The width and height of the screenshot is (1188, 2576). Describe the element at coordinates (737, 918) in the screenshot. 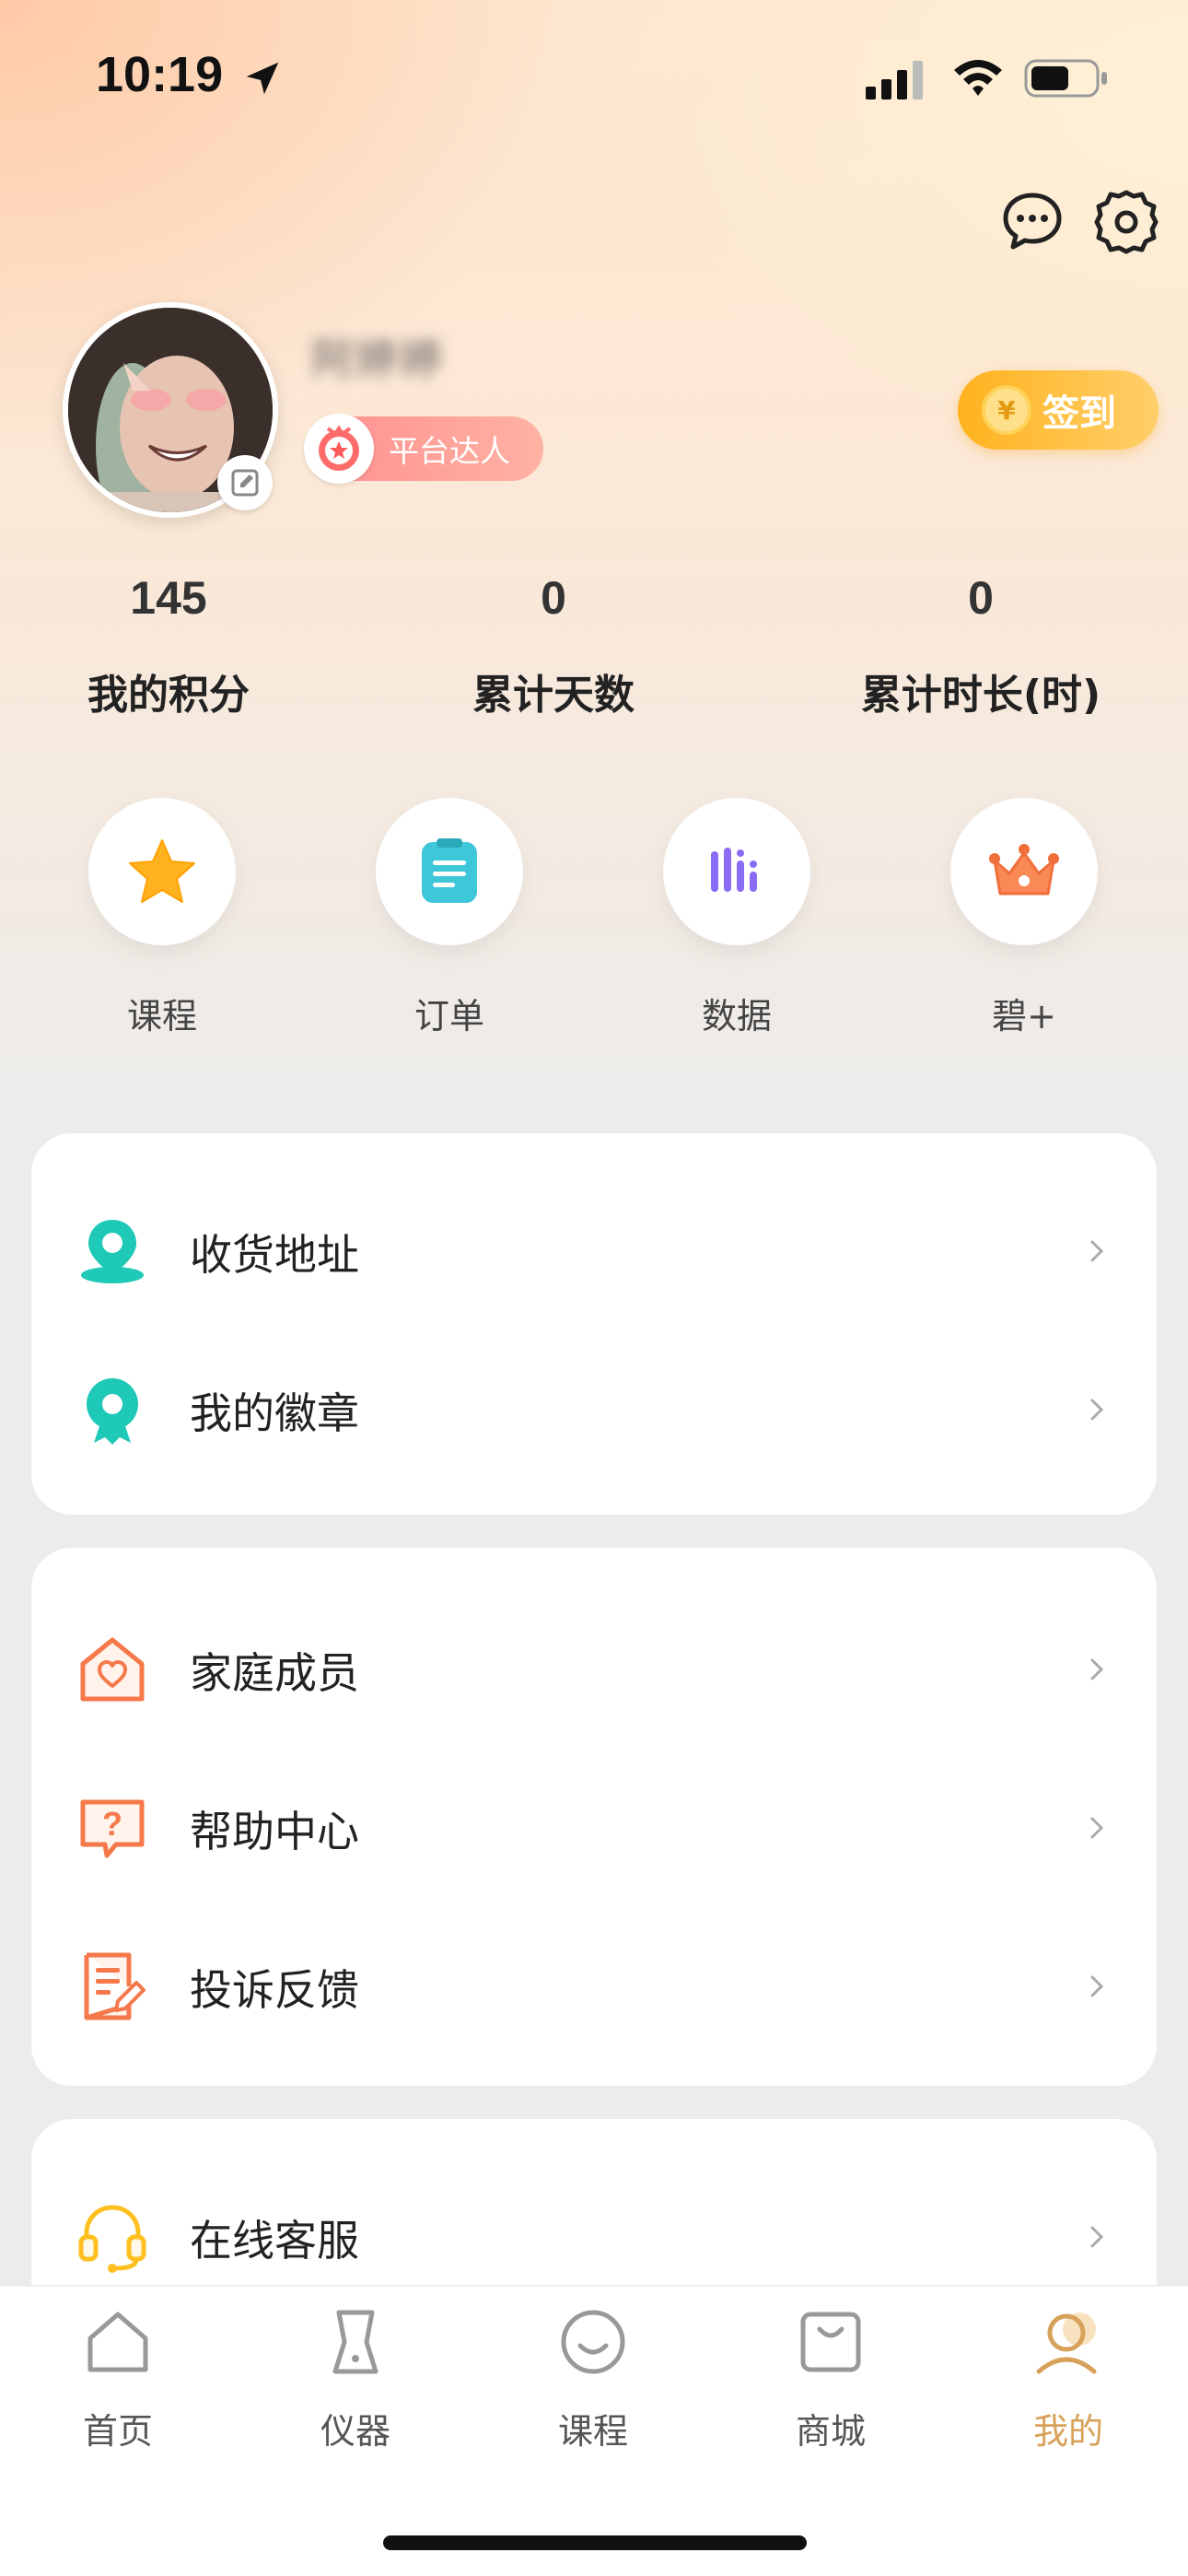

I see `quick-action-data: 数据` at that location.